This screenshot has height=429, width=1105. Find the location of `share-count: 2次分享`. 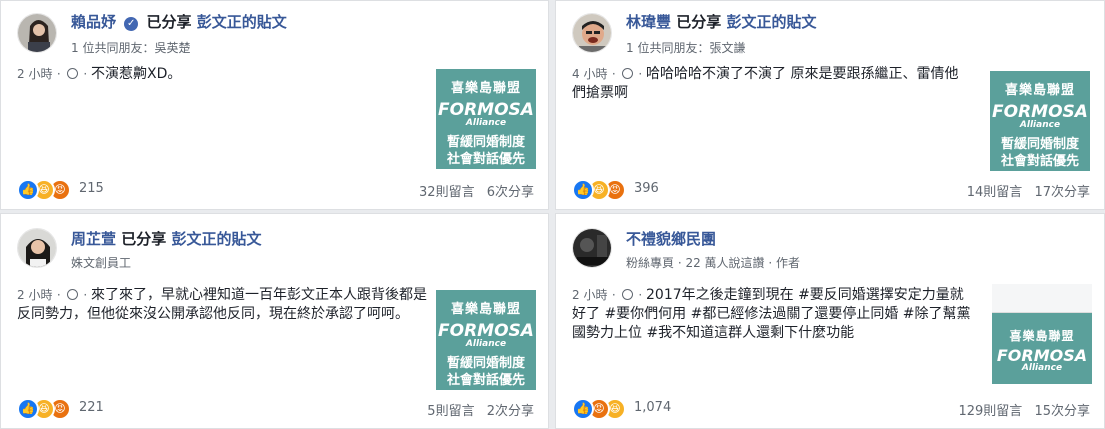

share-count: 2次分享 is located at coordinates (510, 411).